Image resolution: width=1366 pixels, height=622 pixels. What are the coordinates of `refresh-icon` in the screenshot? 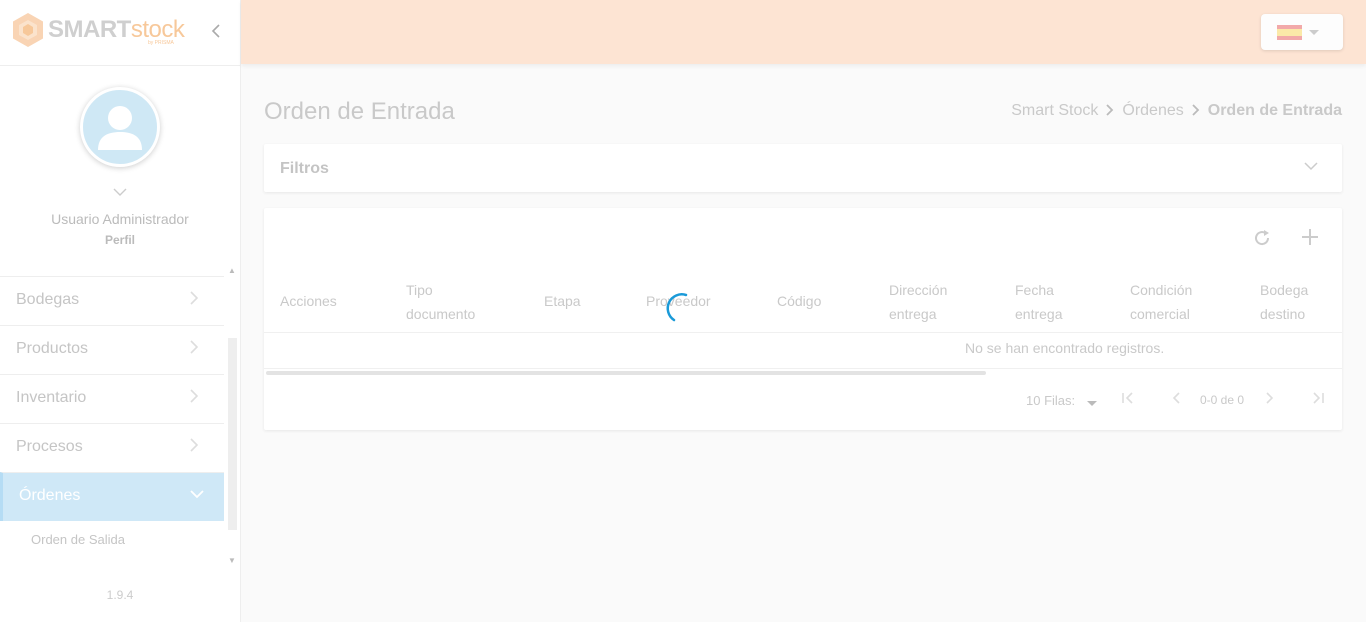 It's located at (1262, 238).